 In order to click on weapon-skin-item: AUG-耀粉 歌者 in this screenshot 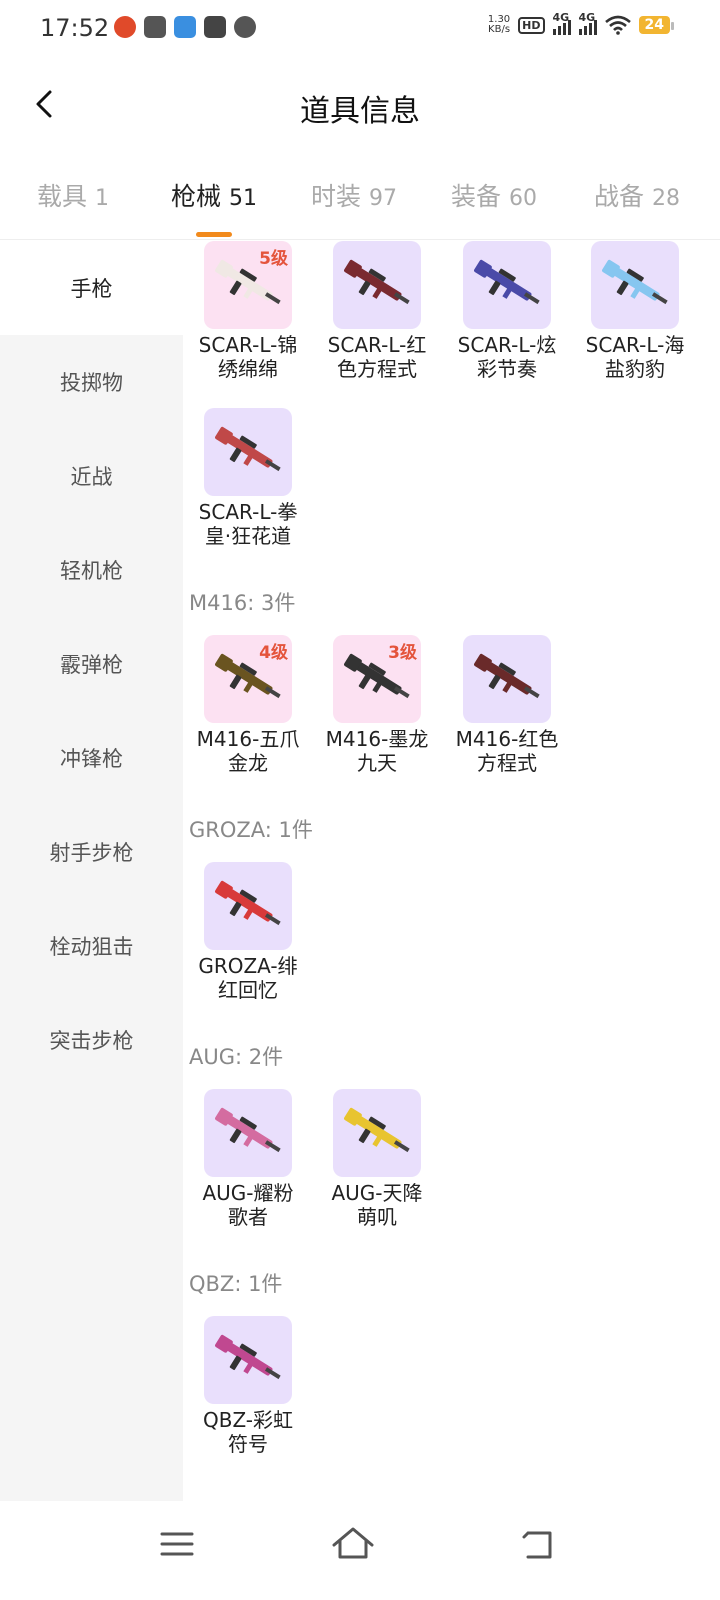, I will do `click(248, 1159)`.